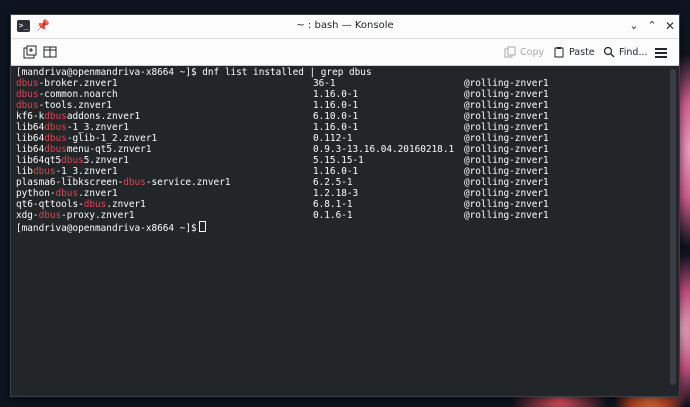 This screenshot has height=407, width=690. Describe the element at coordinates (27, 215) in the screenshot. I see `package-name-part: xdg-` at that location.